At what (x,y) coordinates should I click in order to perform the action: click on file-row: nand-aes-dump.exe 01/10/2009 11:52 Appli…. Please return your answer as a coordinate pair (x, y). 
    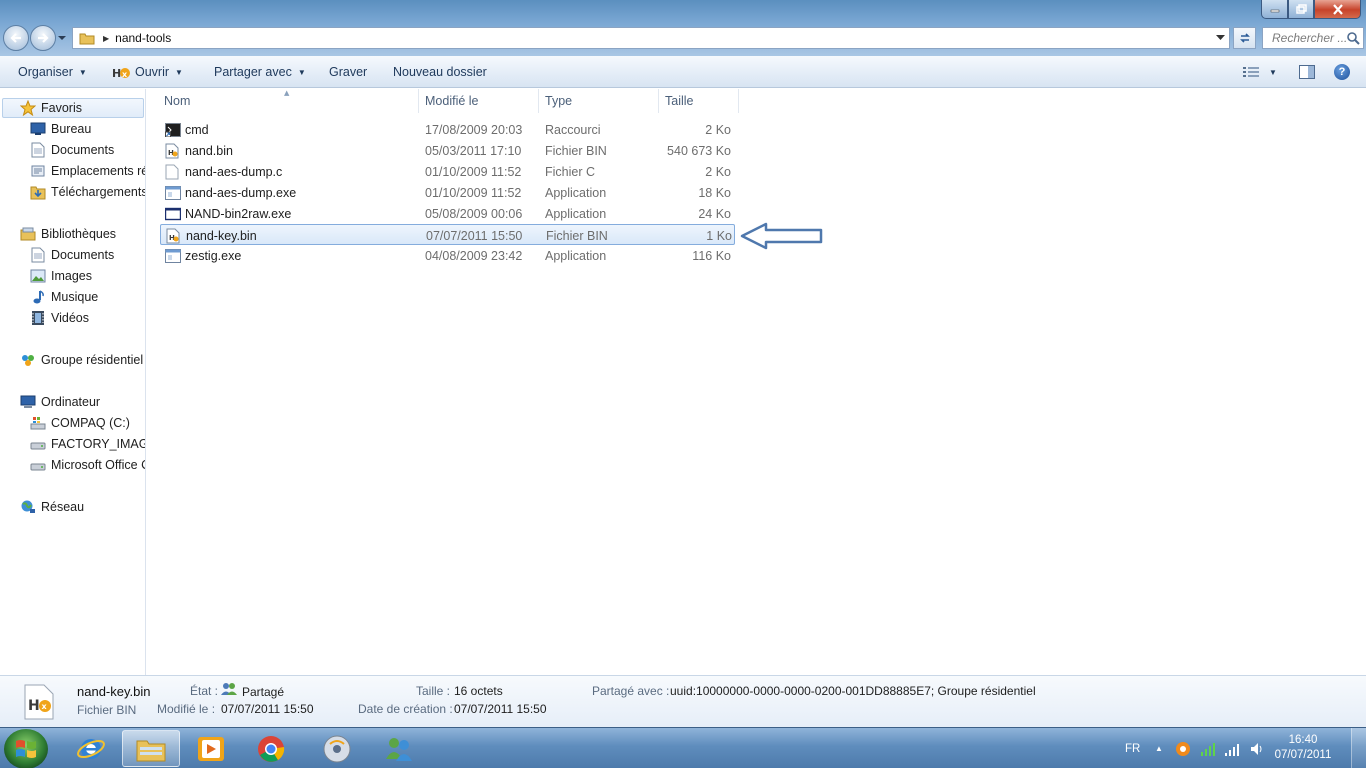
    Looking at the image, I should click on (447, 192).